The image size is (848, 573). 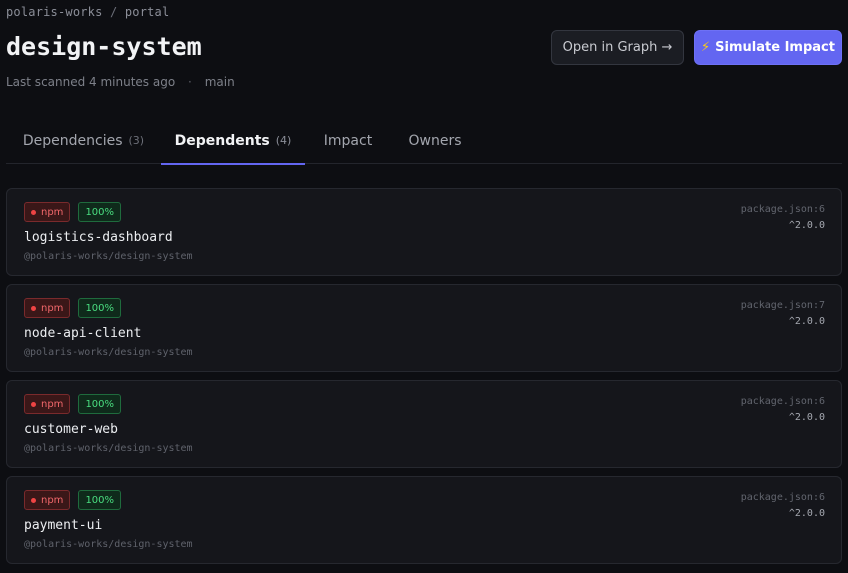 What do you see at coordinates (283, 140) in the screenshot?
I see `tab-count: (4)` at bounding box center [283, 140].